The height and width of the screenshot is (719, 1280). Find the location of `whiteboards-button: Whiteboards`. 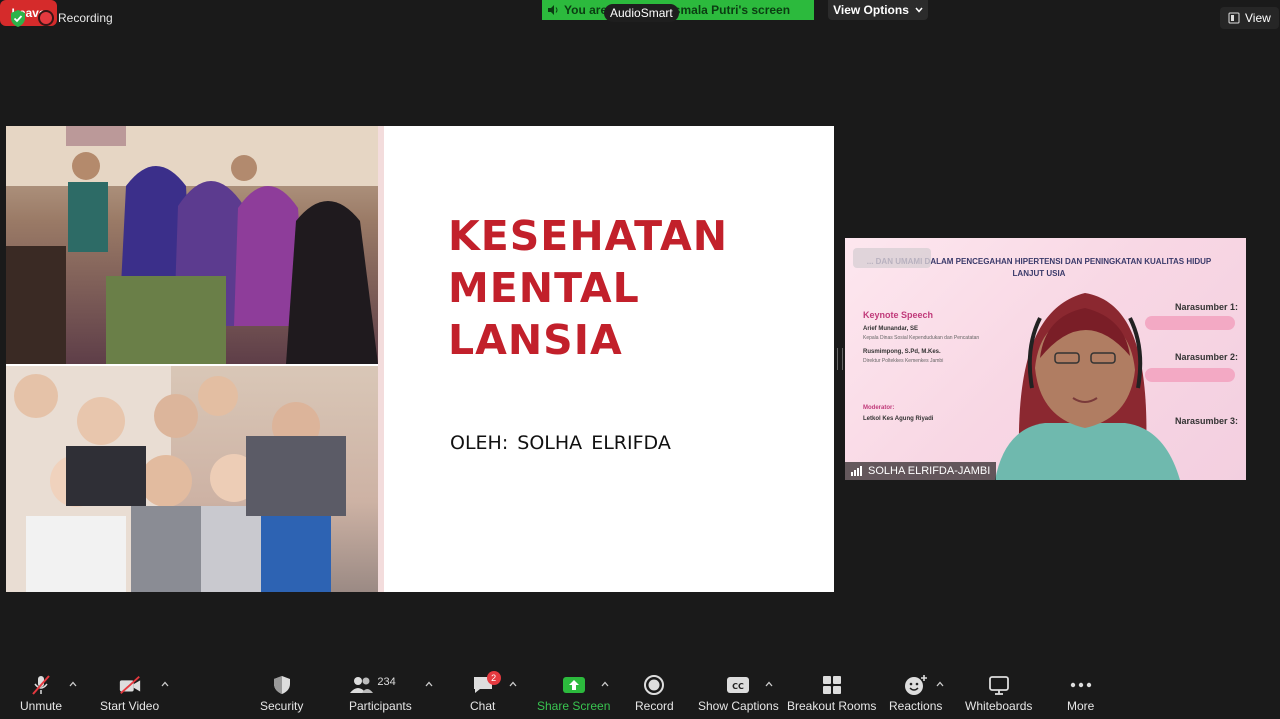

whiteboards-button: Whiteboards is located at coordinates (998, 696).